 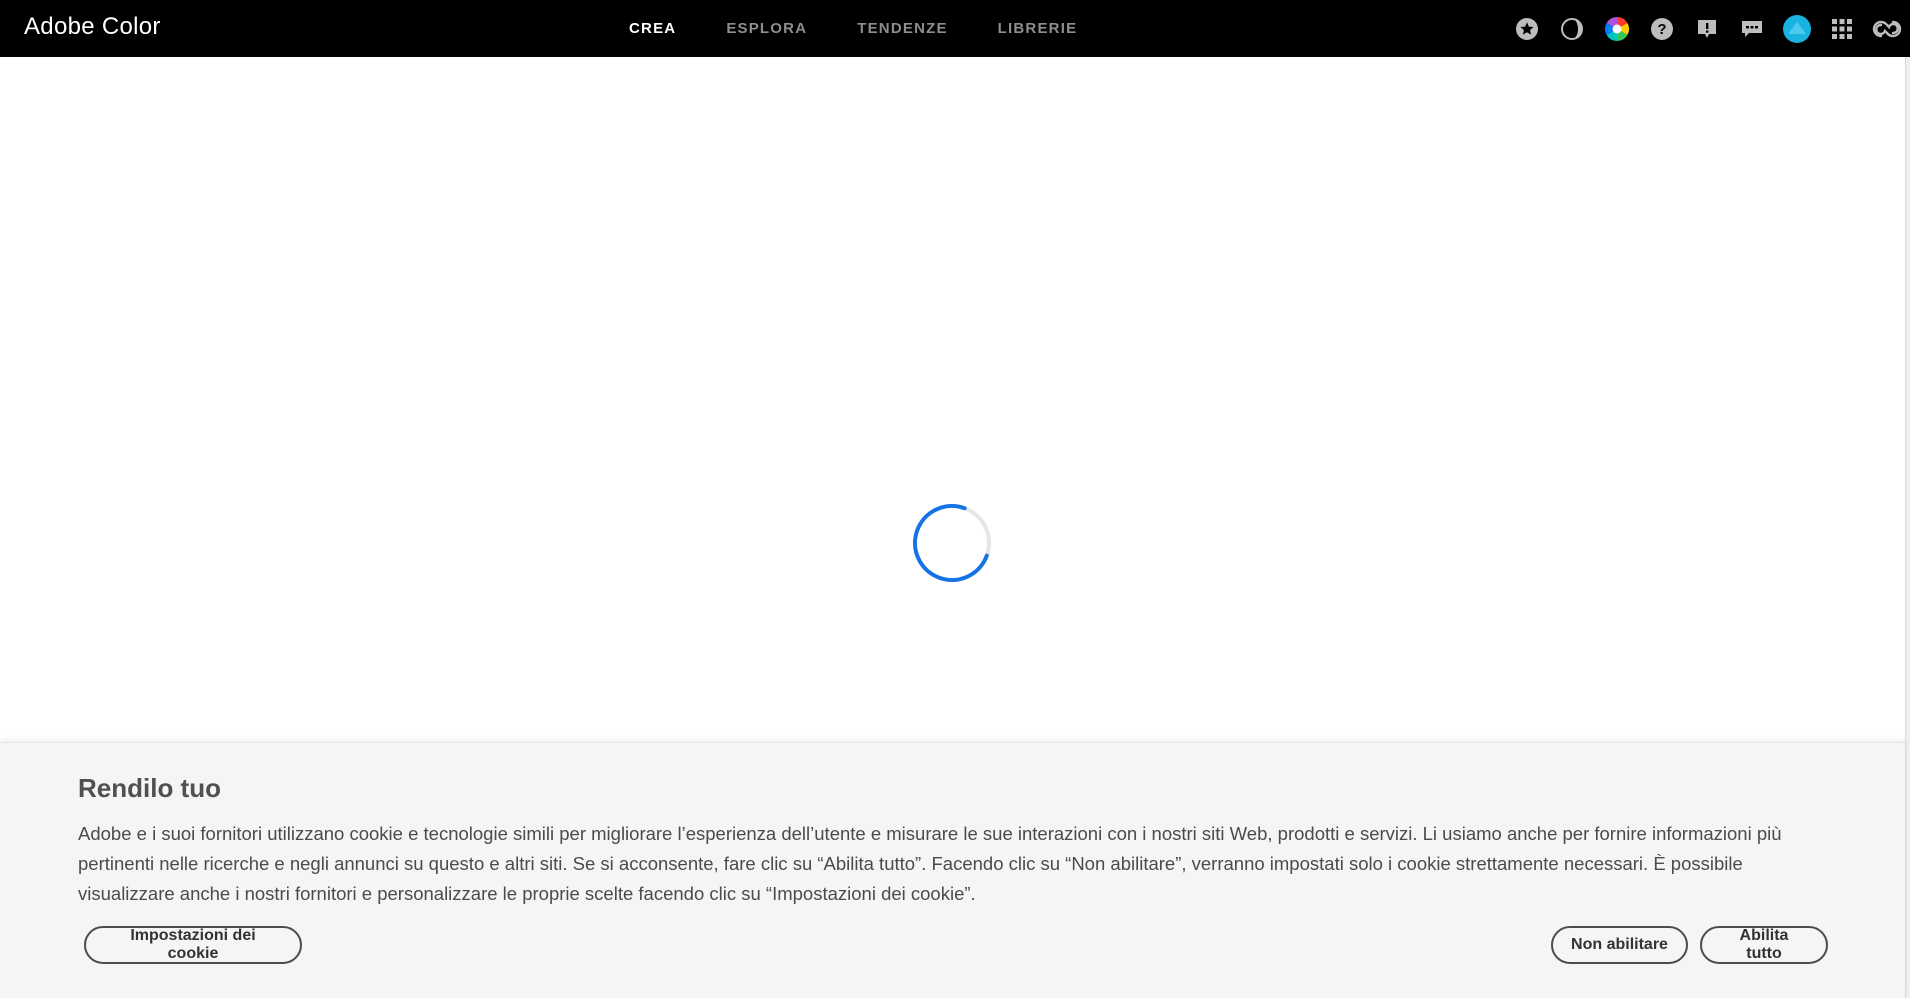 I want to click on loading-spinner, so click(x=952, y=543).